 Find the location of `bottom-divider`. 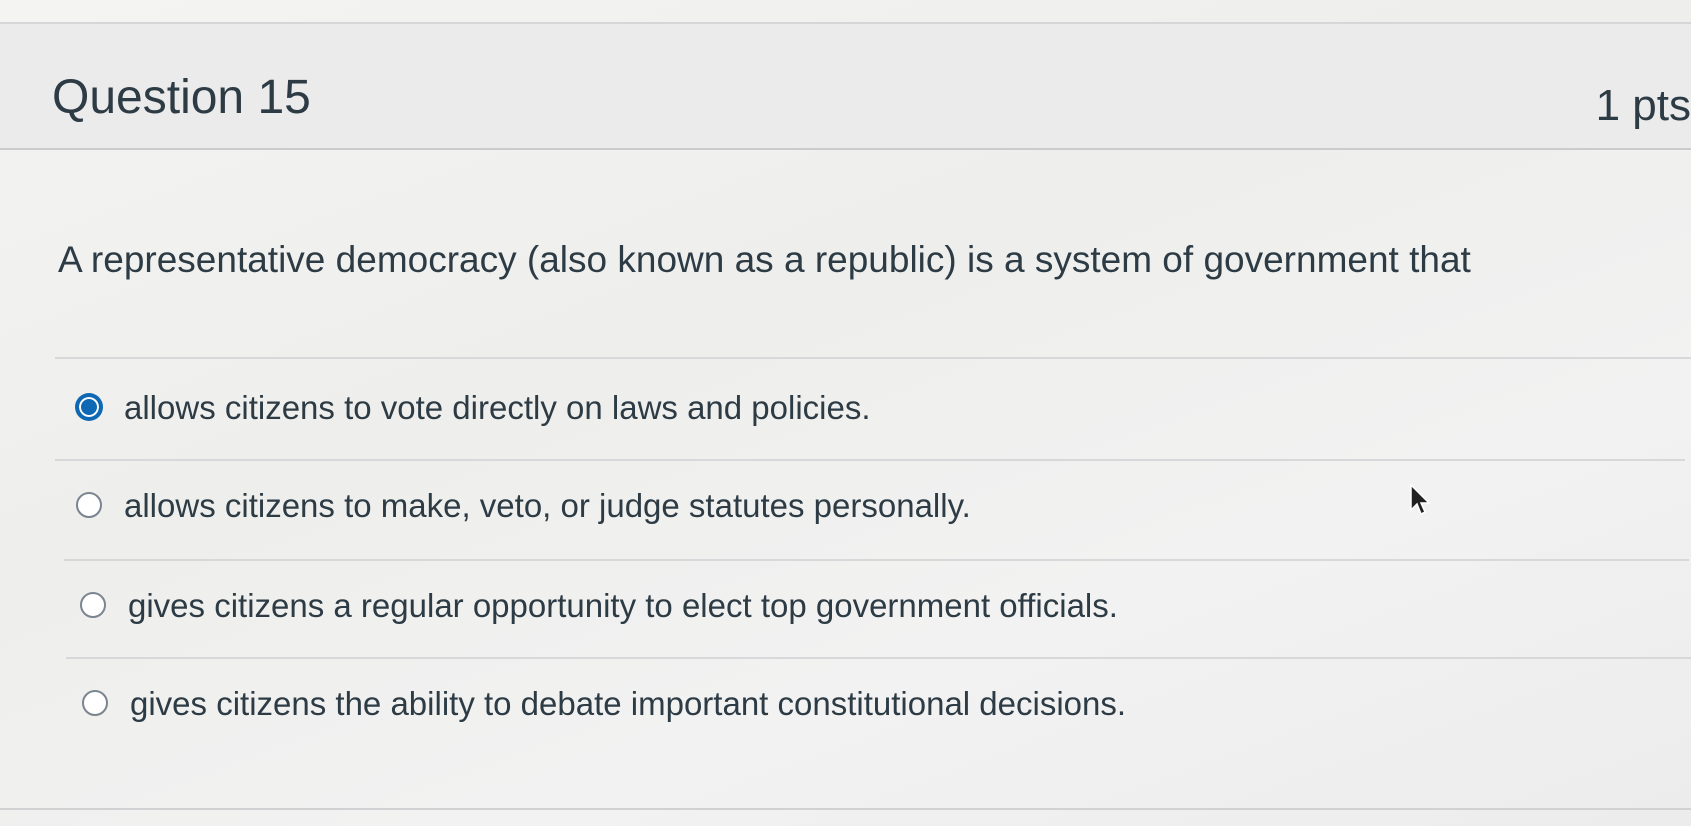

bottom-divider is located at coordinates (845, 809).